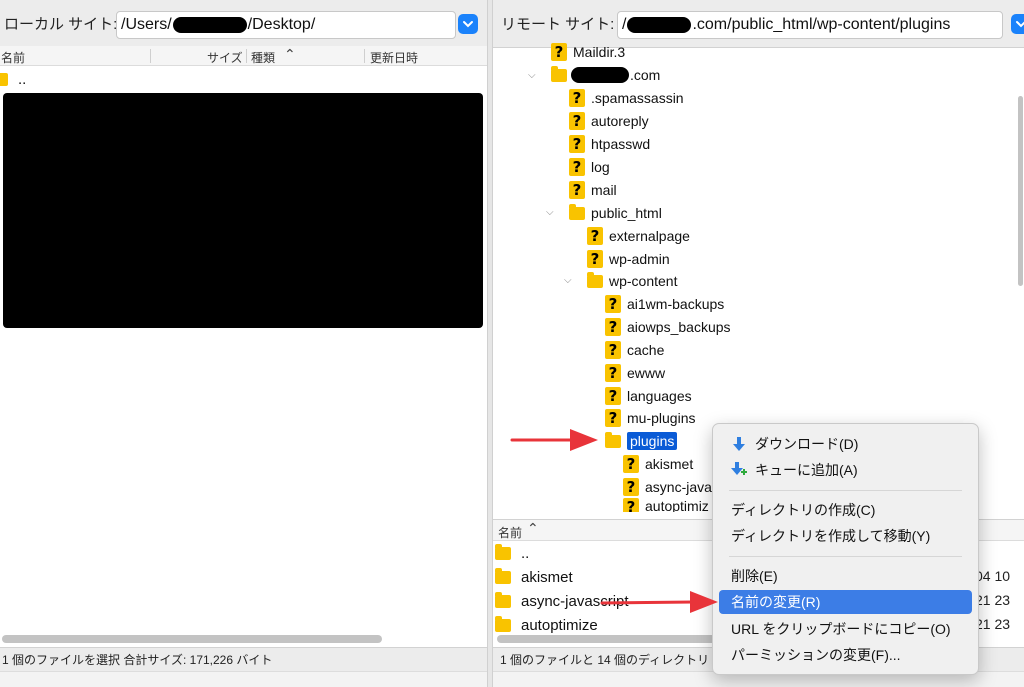 The image size is (1024, 687). I want to click on remote-list-parent: .., so click(512, 553).